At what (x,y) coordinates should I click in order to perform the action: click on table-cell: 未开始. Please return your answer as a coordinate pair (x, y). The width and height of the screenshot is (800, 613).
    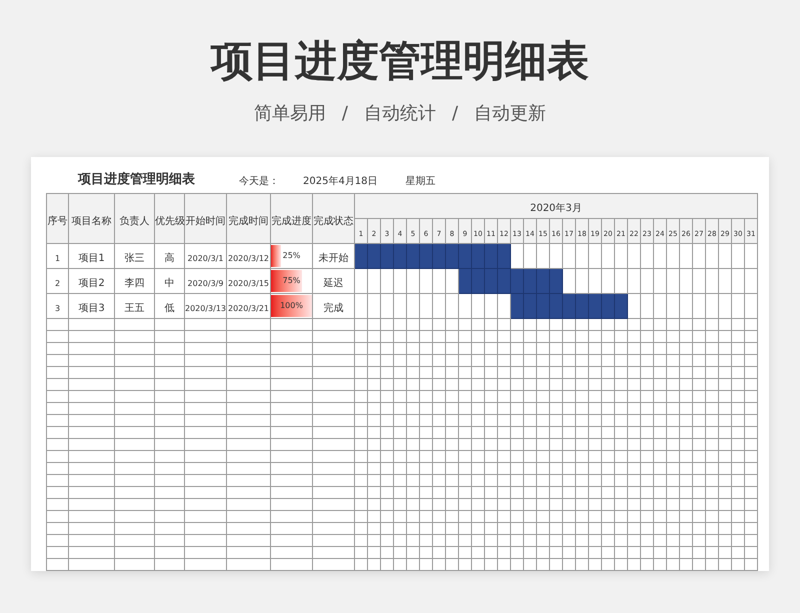
    Looking at the image, I should click on (333, 258).